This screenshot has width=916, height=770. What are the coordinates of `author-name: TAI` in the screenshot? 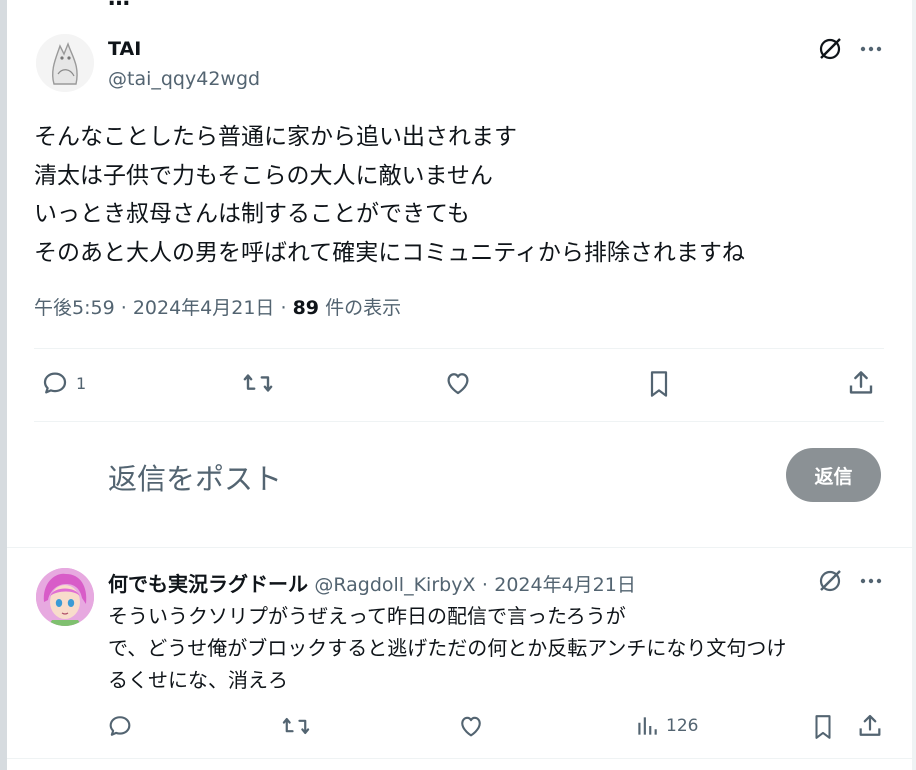 It's located at (124, 49).